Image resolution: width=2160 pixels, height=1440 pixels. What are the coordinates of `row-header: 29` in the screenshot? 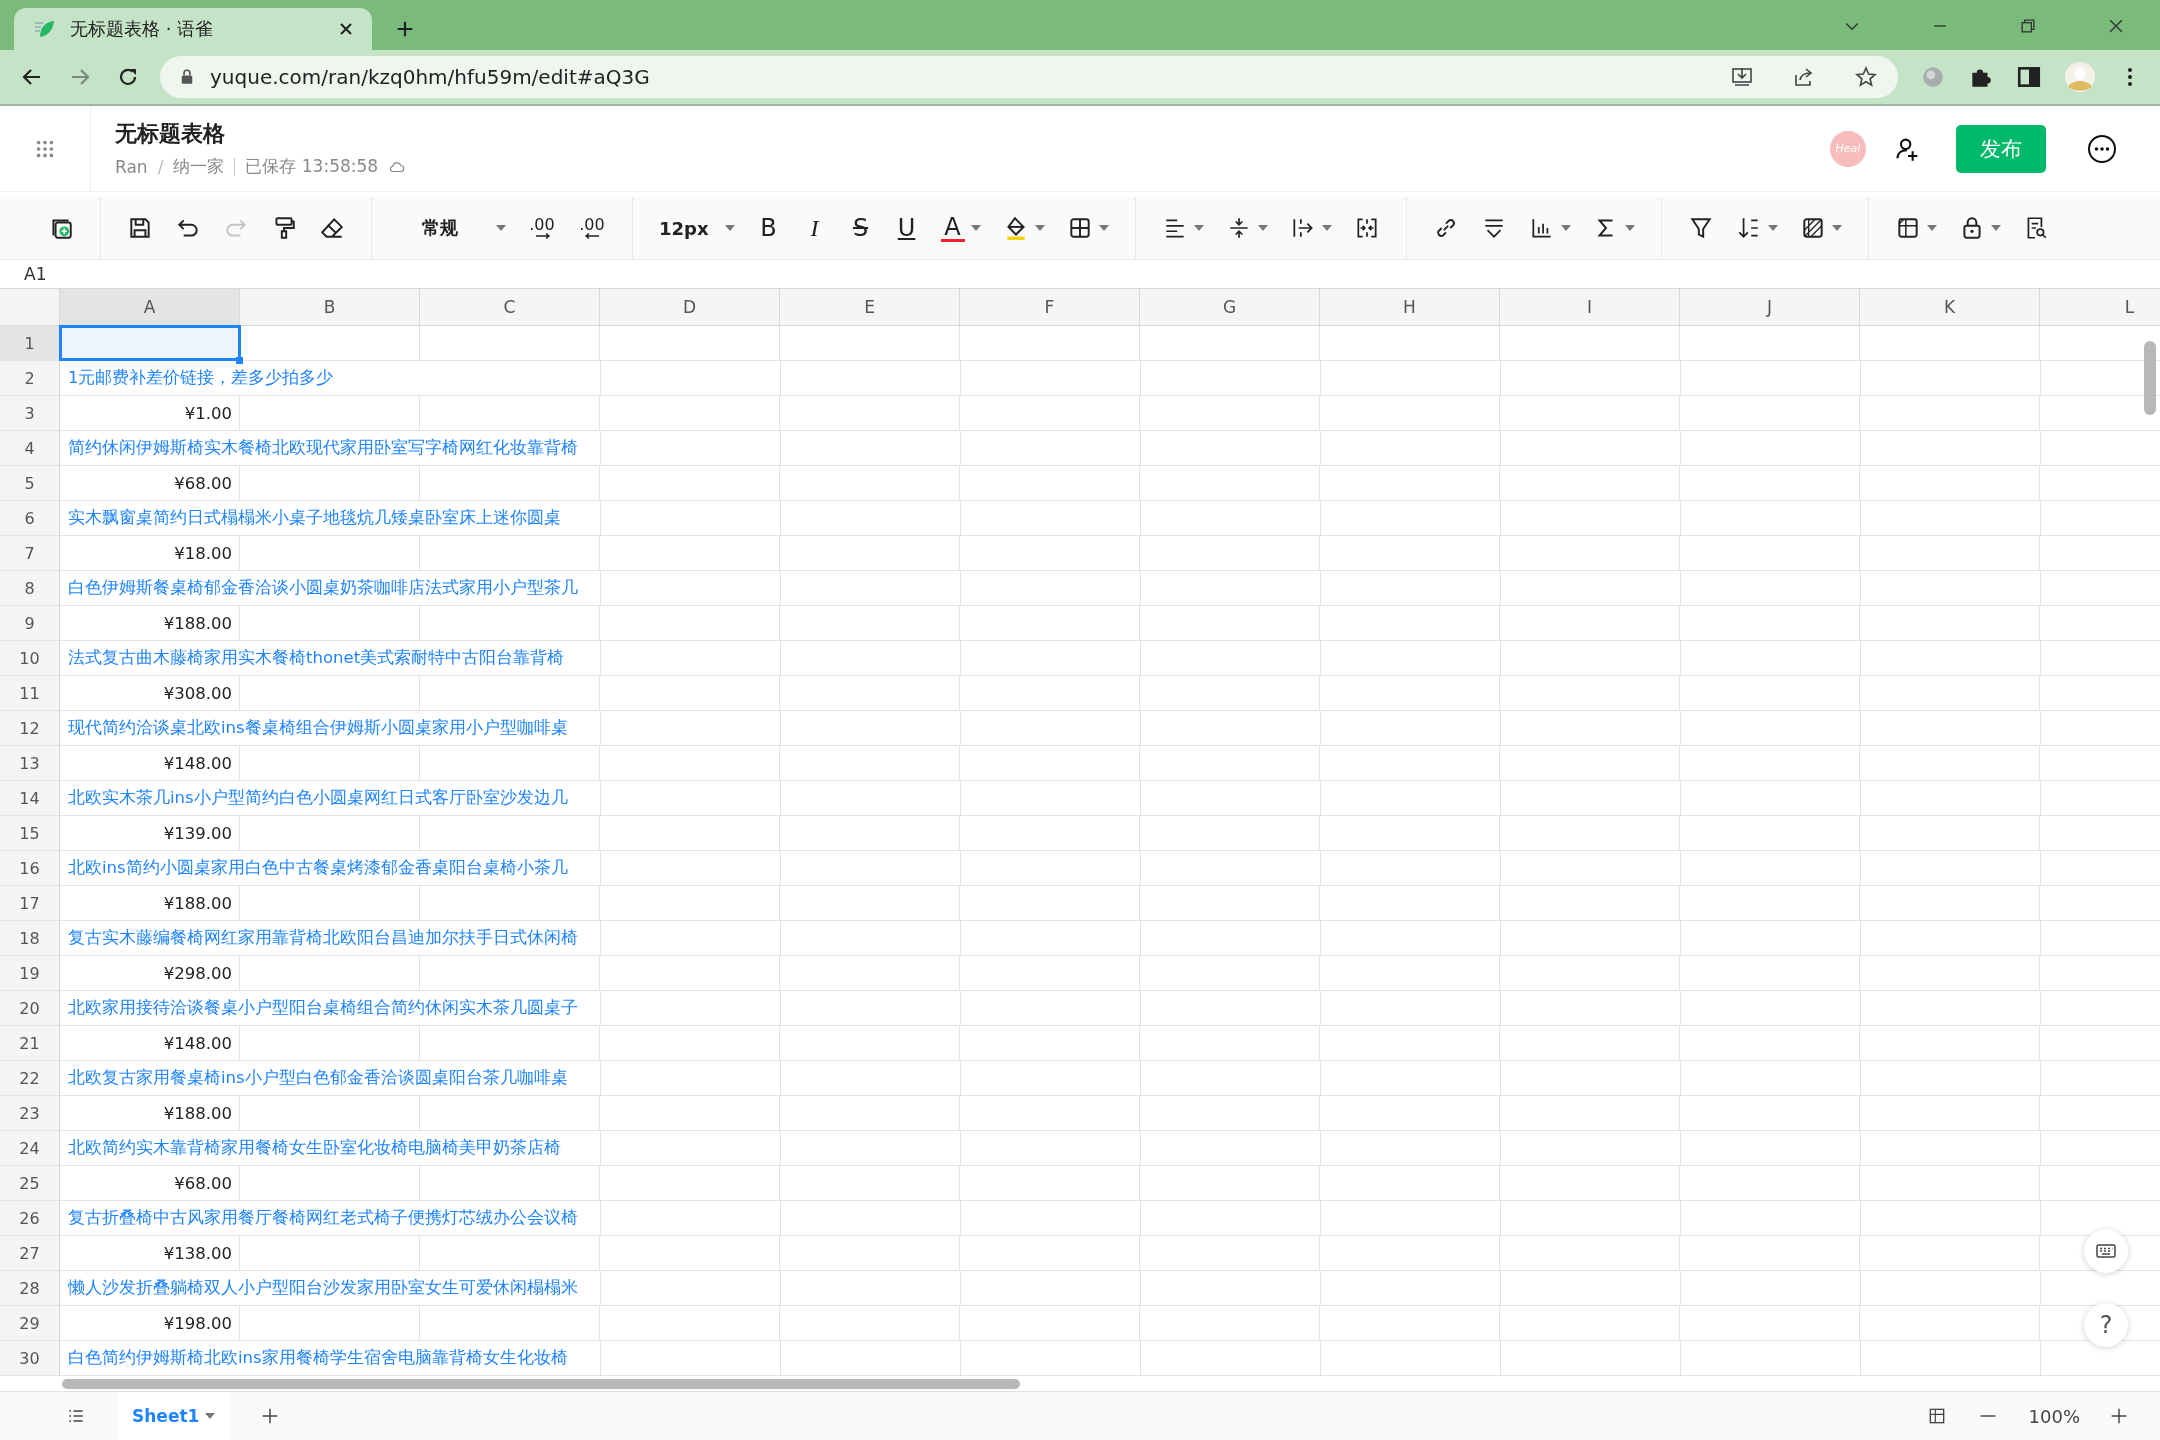 It's located at (30, 1323).